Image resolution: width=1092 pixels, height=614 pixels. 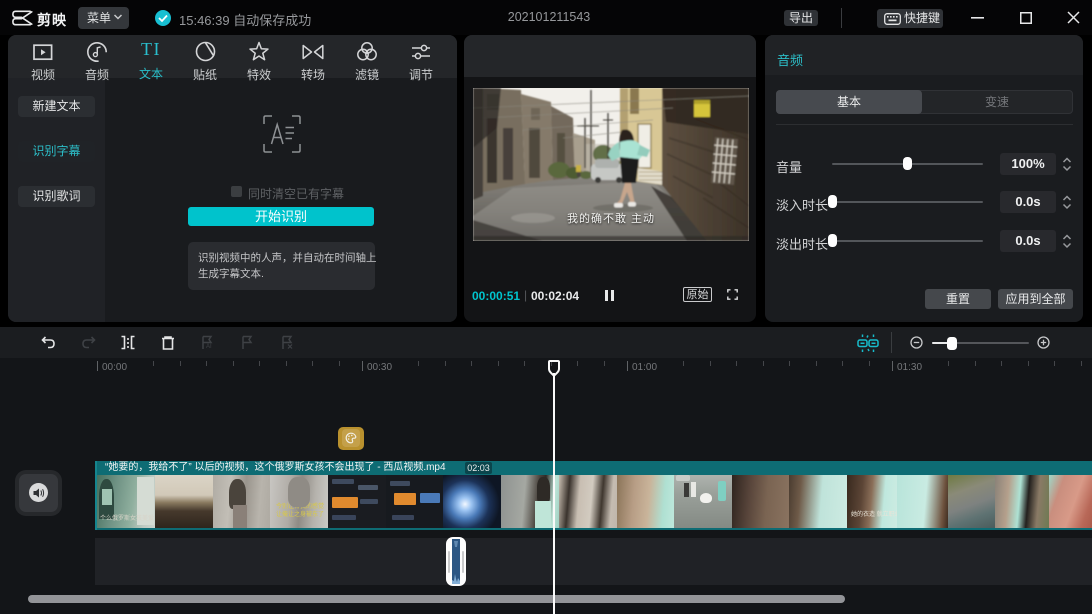 I want to click on svg-text: AI, so click(x=209, y=347).